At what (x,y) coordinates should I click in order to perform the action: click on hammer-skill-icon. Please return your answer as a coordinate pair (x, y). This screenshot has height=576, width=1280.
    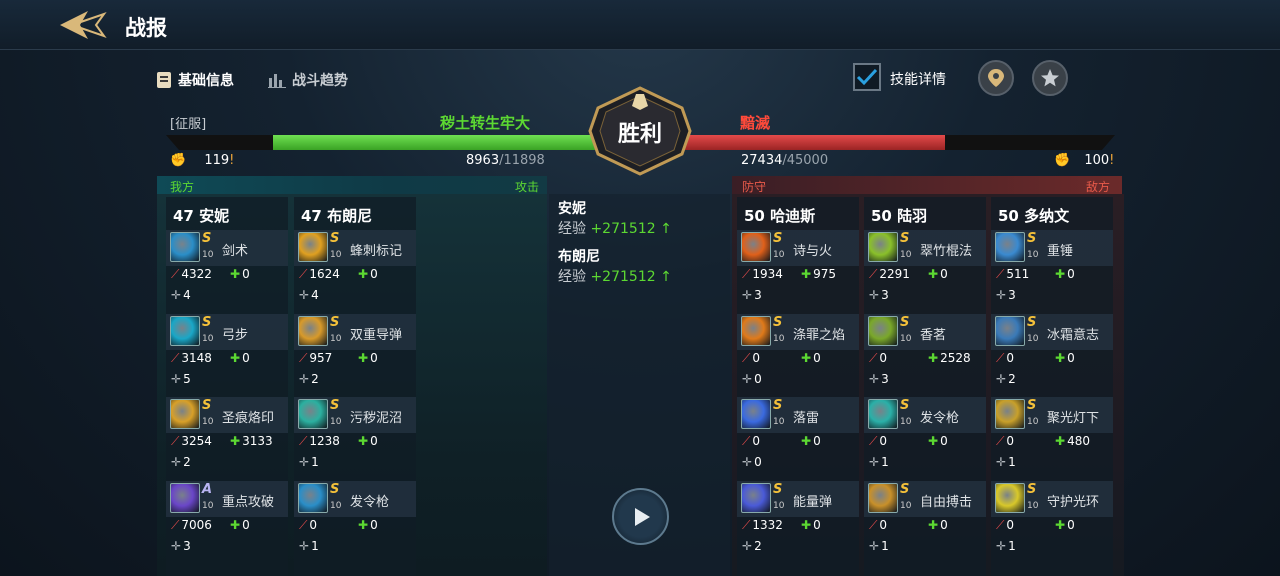
    Looking at the image, I should click on (1010, 247).